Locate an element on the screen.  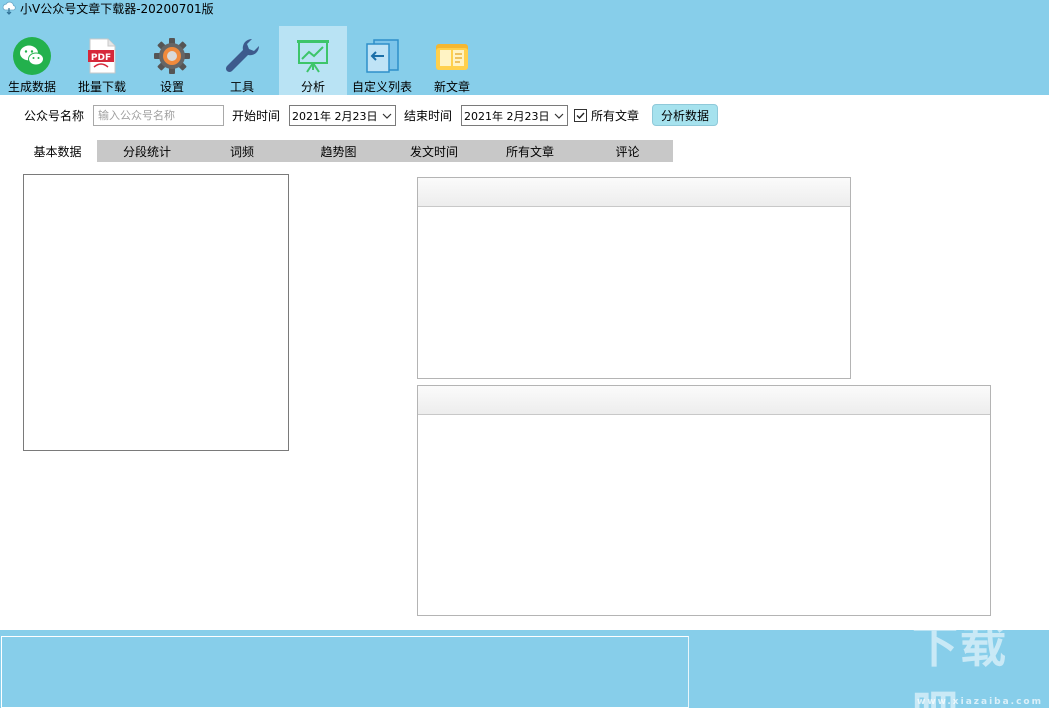
checkmark-icon is located at coordinates (580, 115).